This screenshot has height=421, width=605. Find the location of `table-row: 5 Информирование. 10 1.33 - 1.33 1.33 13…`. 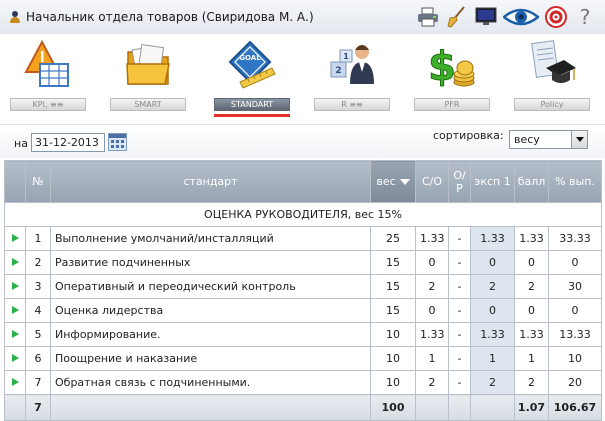

table-row: 5 Информирование. 10 1.33 - 1.33 1.33 13… is located at coordinates (303, 334).